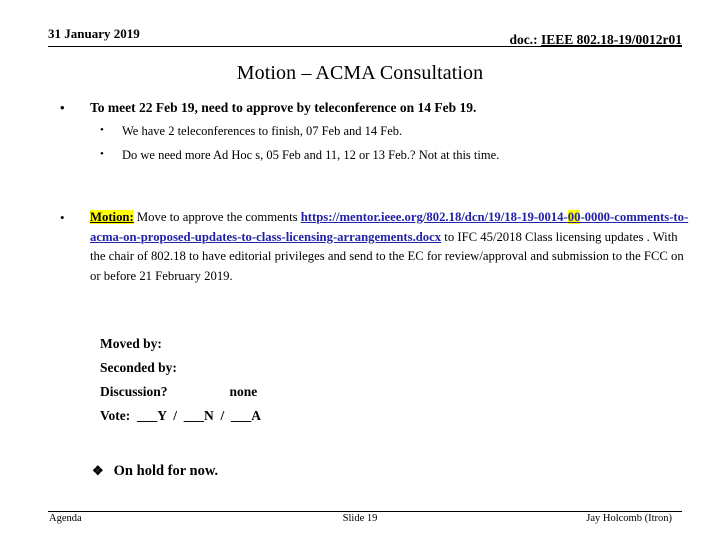  What do you see at coordinates (360, 73) in the screenshot?
I see `page-title: Motion – ACMA Consultation` at bounding box center [360, 73].